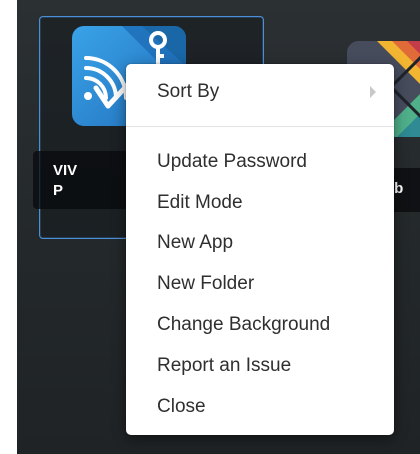  What do you see at coordinates (260, 243) in the screenshot?
I see `menu-item-new-app: New App` at bounding box center [260, 243].